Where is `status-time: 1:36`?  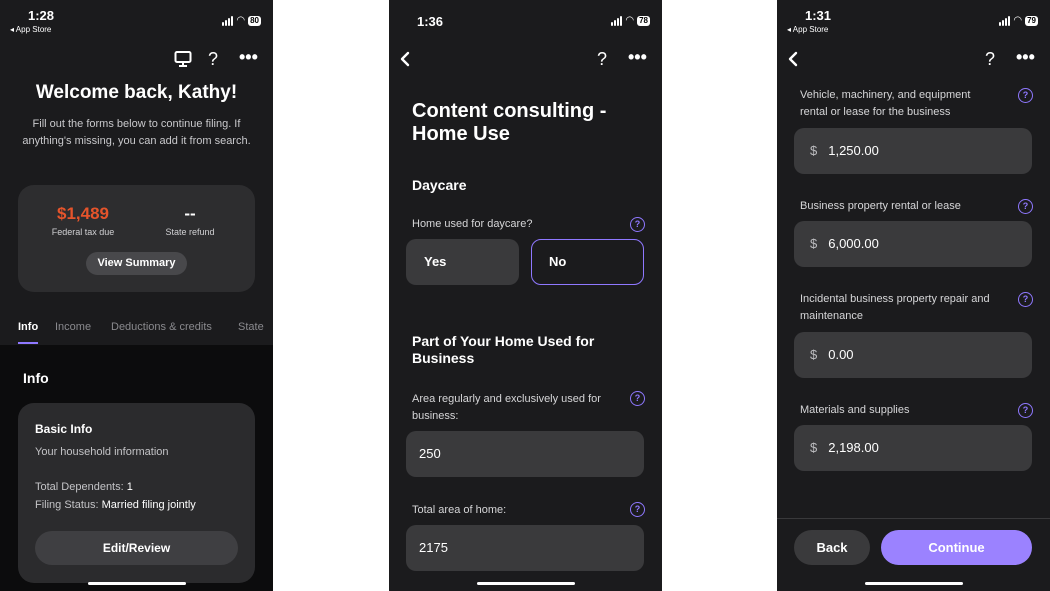 status-time: 1:36 is located at coordinates (430, 21).